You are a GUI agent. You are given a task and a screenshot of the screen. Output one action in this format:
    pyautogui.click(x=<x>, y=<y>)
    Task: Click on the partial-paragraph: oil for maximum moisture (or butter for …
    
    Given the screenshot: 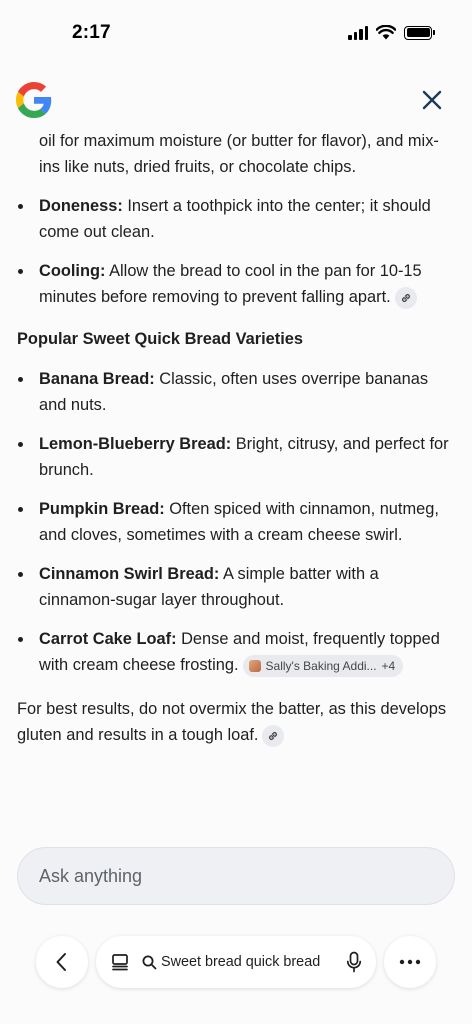 What is the action you would take?
    pyautogui.click(x=239, y=154)
    